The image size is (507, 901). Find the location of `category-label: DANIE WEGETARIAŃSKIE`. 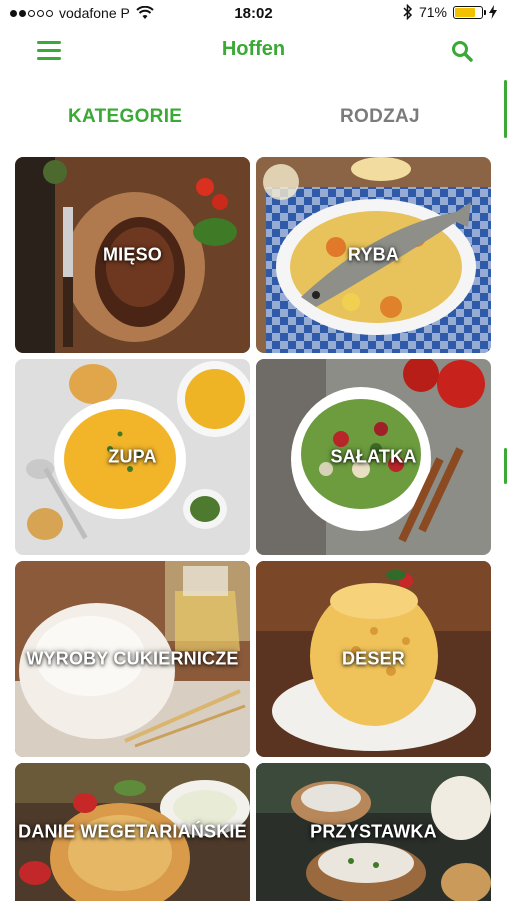

category-label: DANIE WEGETARIAŃSKIE is located at coordinates (132, 831).